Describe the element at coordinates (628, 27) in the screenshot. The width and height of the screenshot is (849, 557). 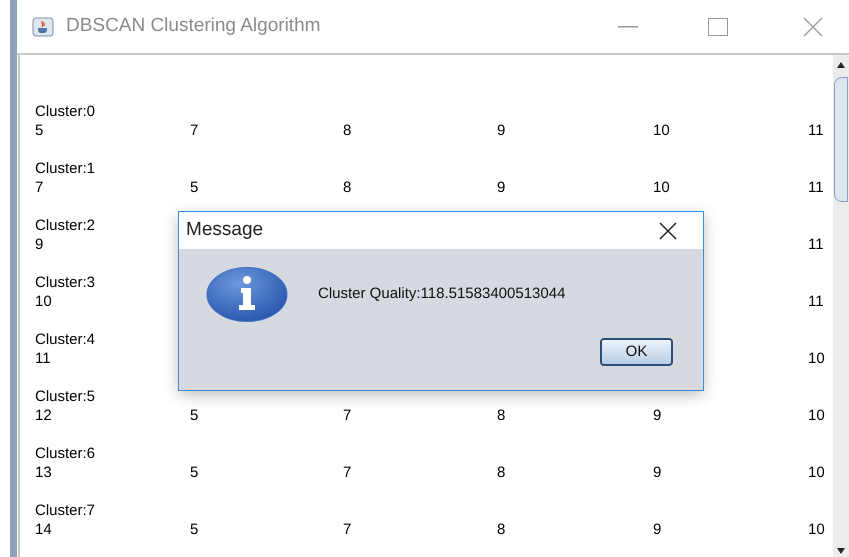
I see `minimize-icon` at that location.